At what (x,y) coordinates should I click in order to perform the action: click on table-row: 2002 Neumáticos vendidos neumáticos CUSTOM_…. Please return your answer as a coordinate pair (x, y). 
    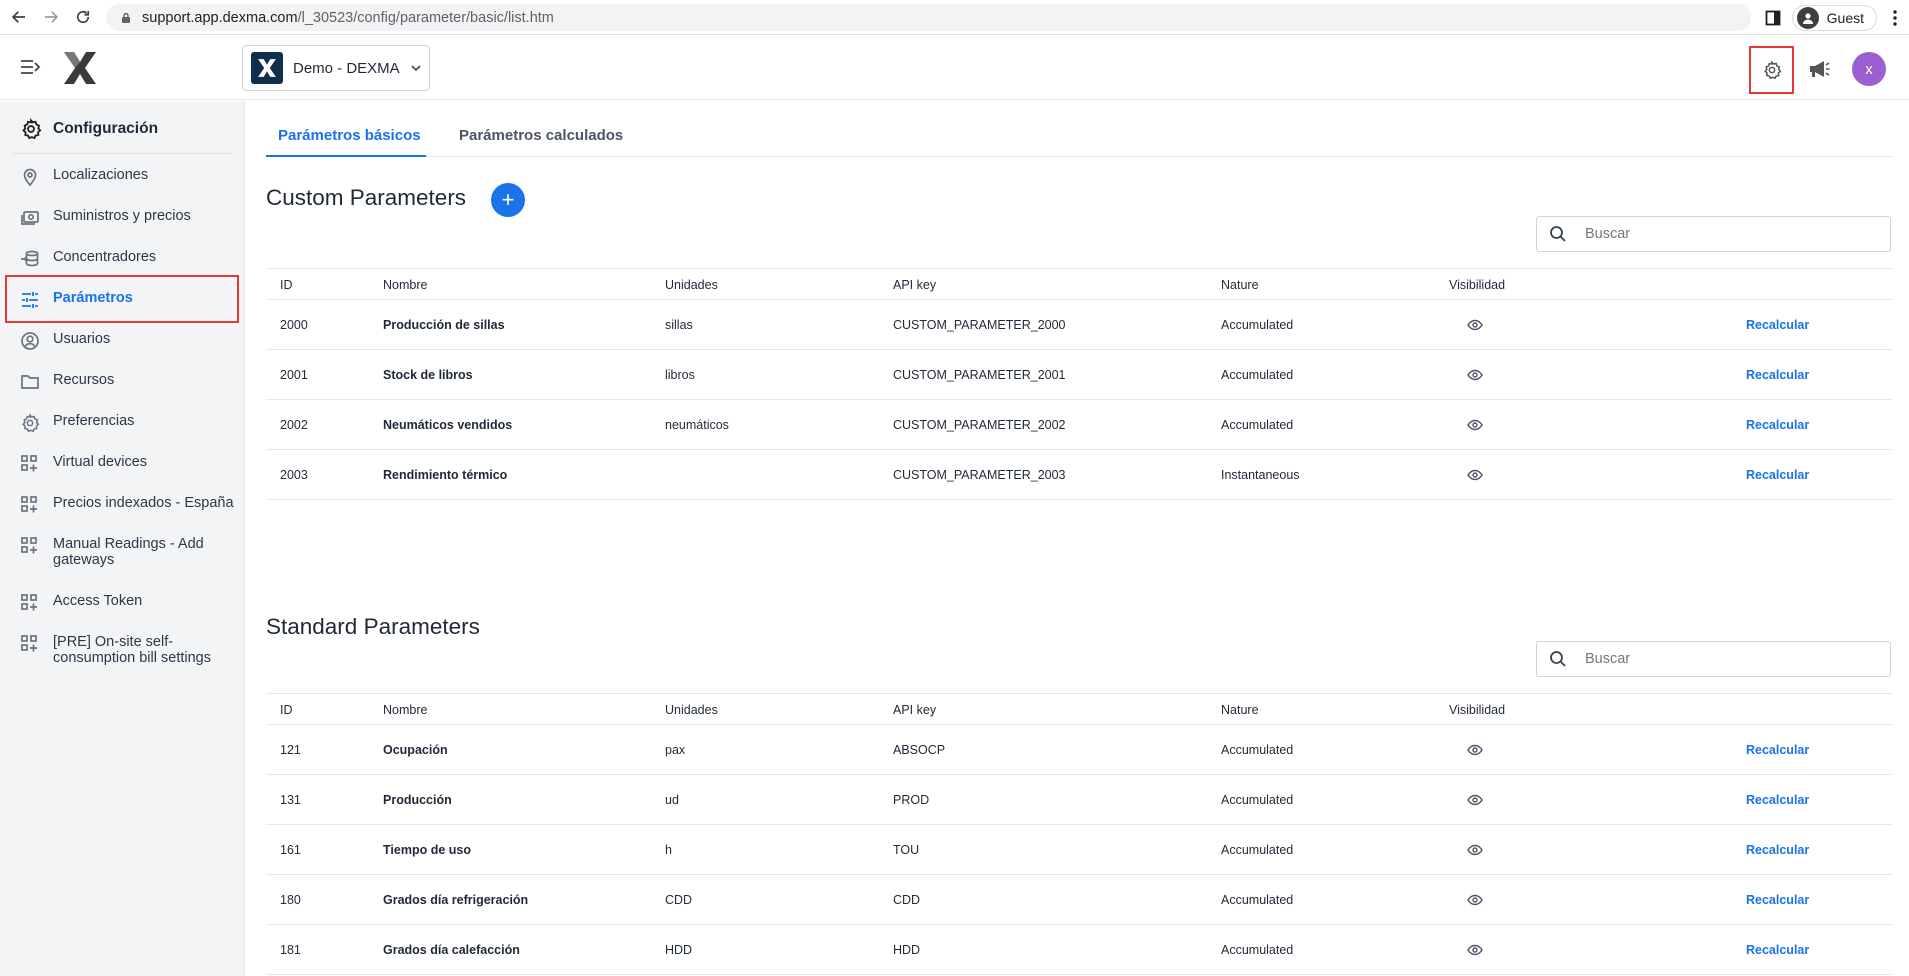
    Looking at the image, I should click on (1079, 425).